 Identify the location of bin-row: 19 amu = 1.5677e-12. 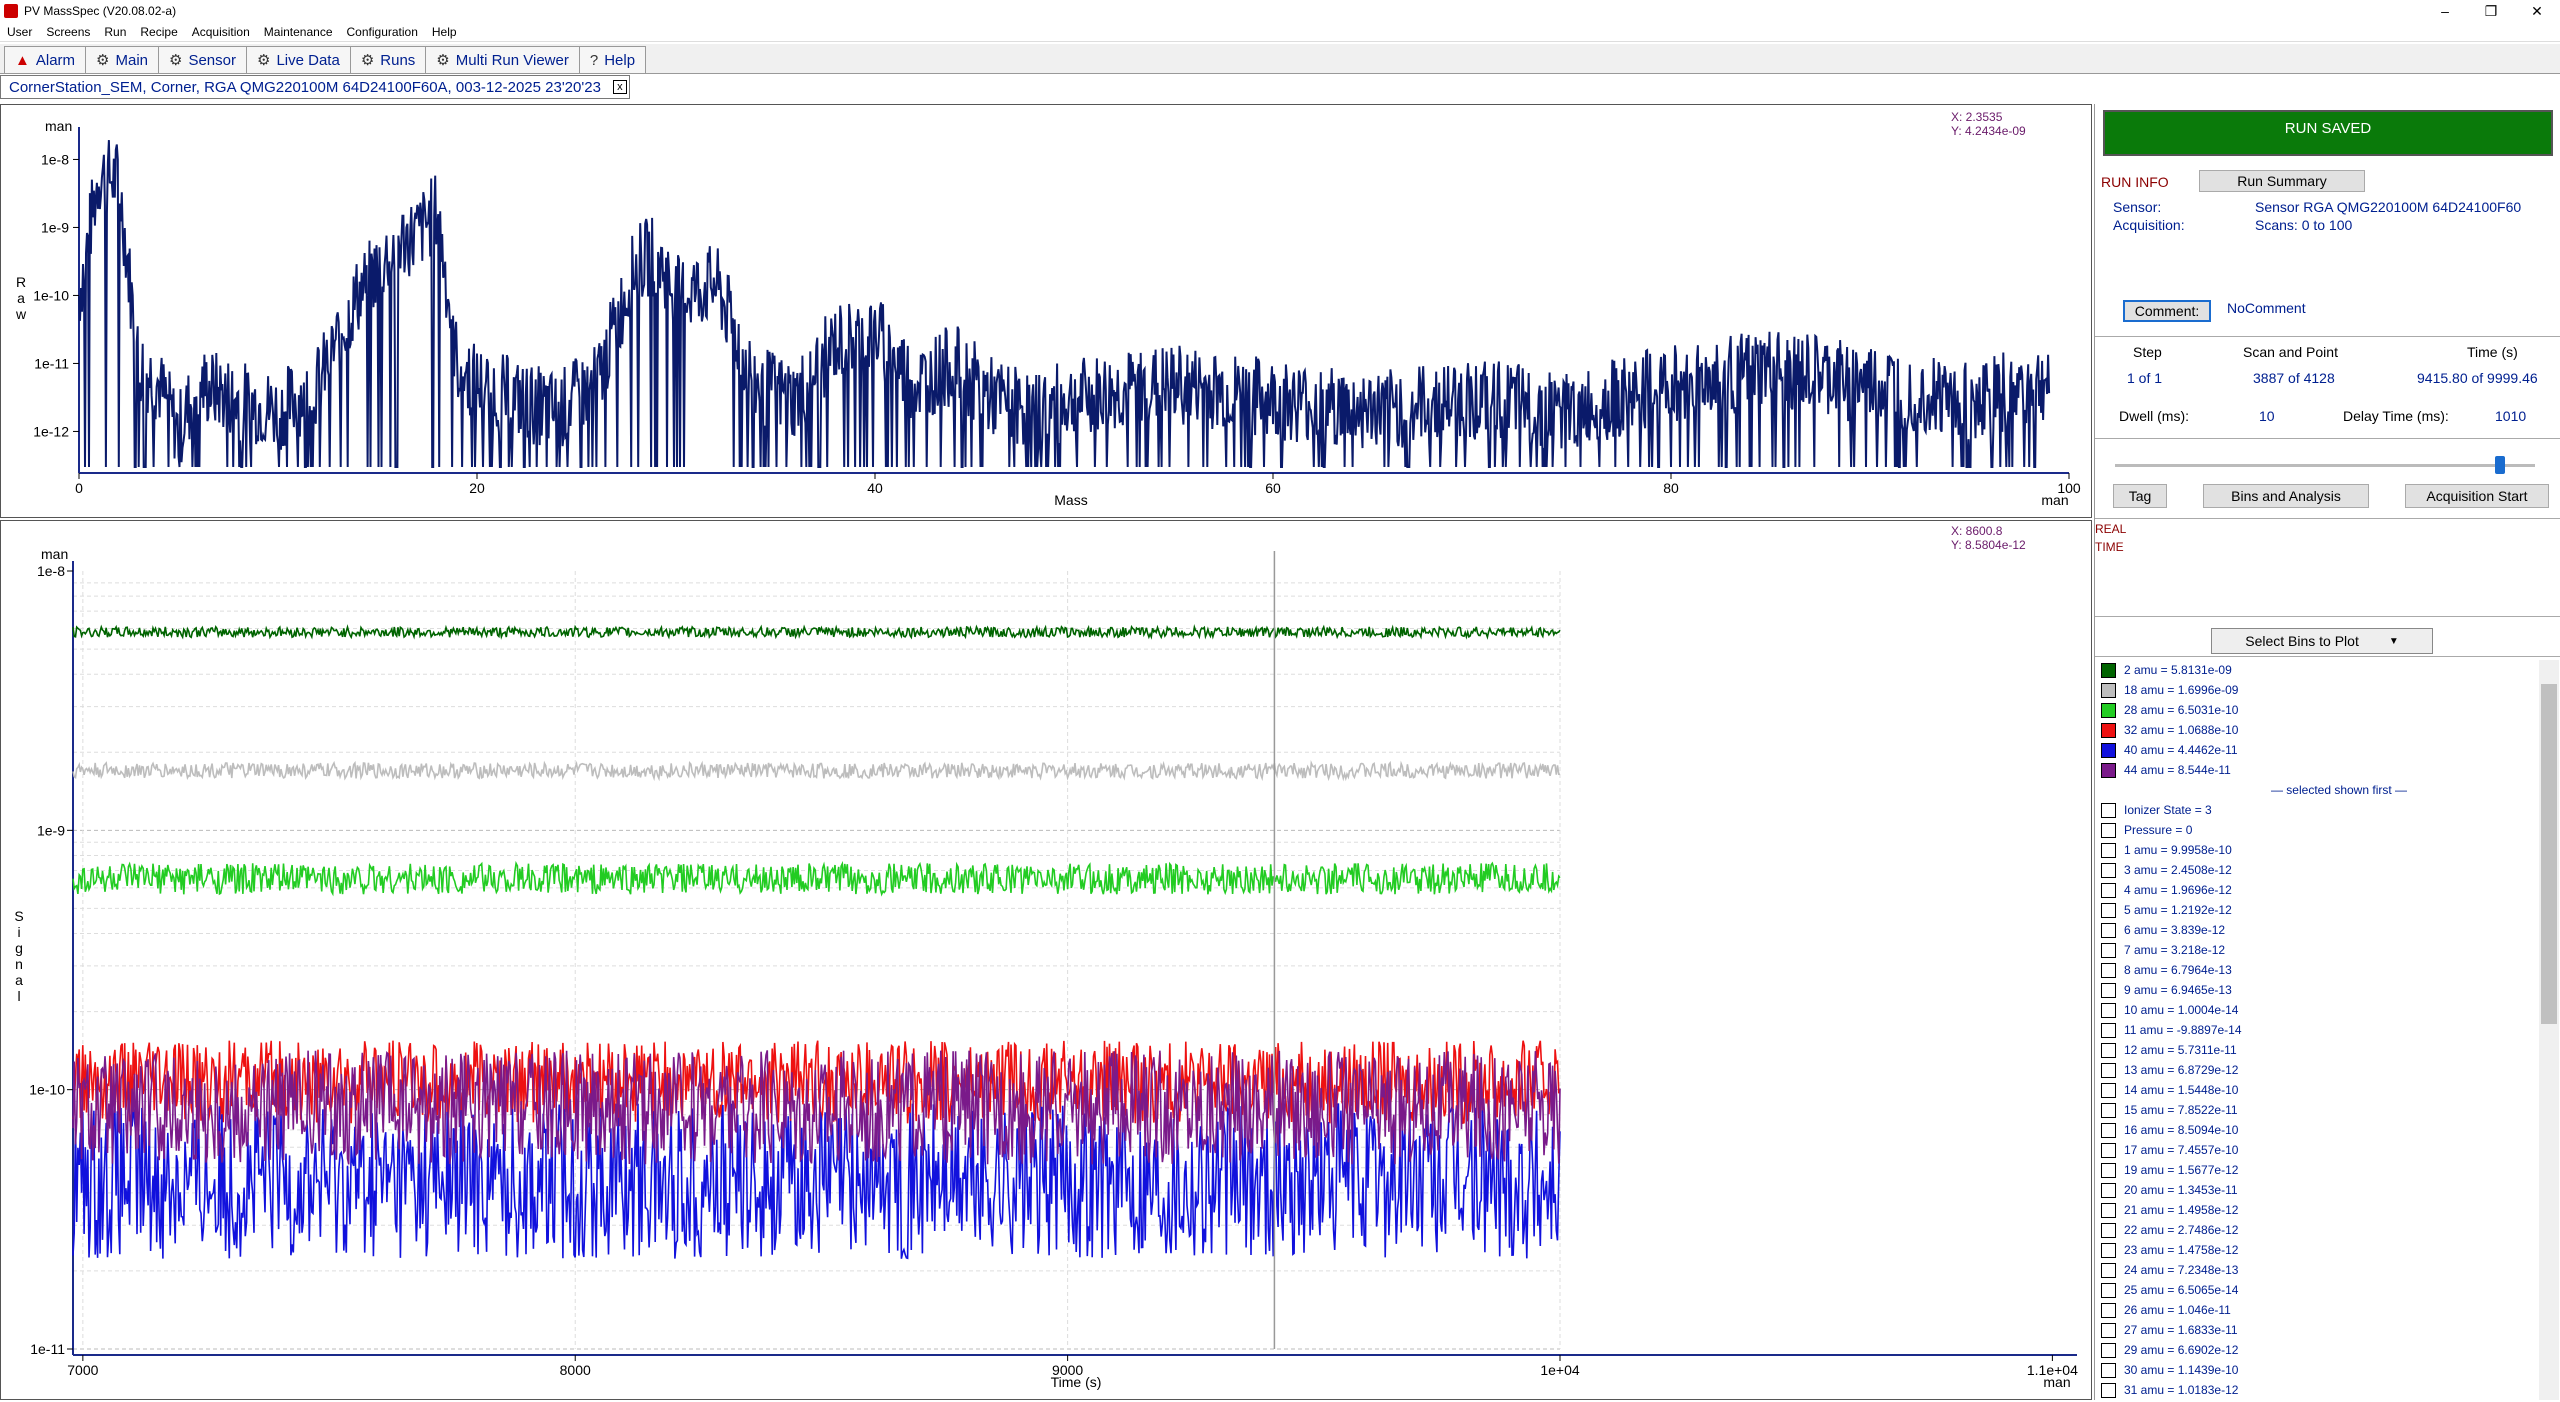
(2319, 1170).